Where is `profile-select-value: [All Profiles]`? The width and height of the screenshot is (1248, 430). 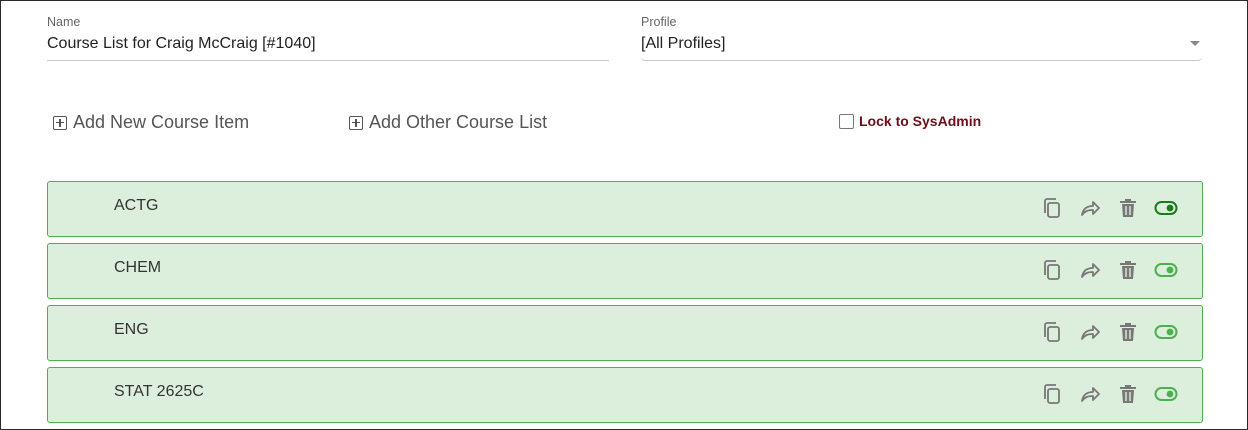
profile-select-value: [All Profiles] is located at coordinates (683, 43).